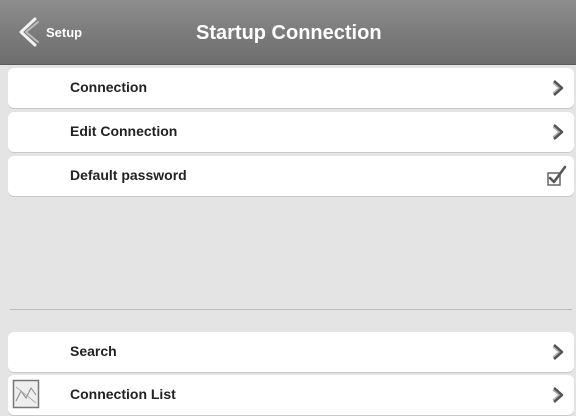  Describe the element at coordinates (291, 88) in the screenshot. I see `menu-item-connection: Connection` at that location.